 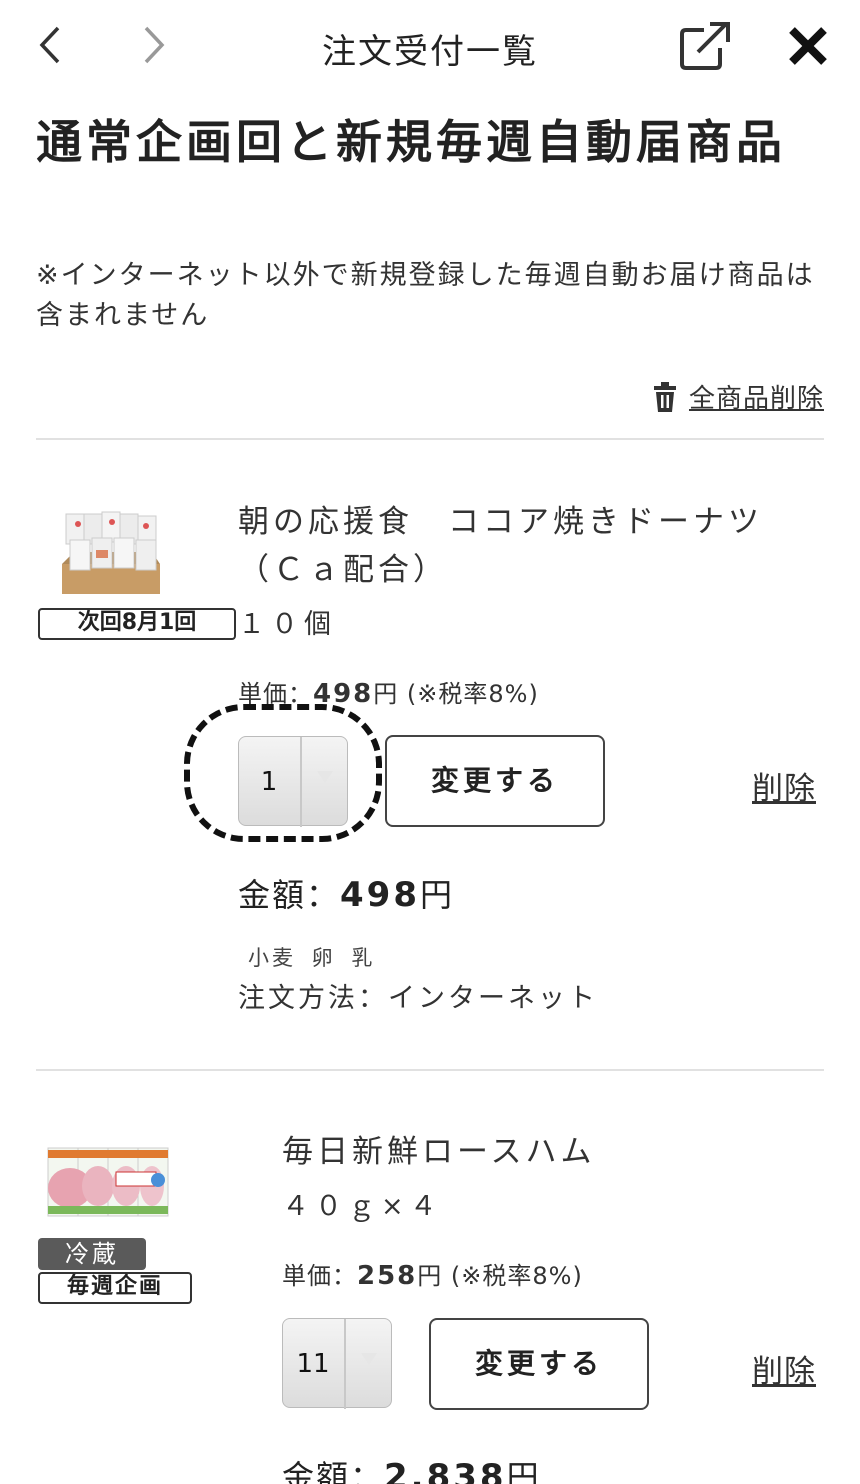 What do you see at coordinates (418, 998) in the screenshot?
I see `order-method: 注文方法：インターネット` at bounding box center [418, 998].